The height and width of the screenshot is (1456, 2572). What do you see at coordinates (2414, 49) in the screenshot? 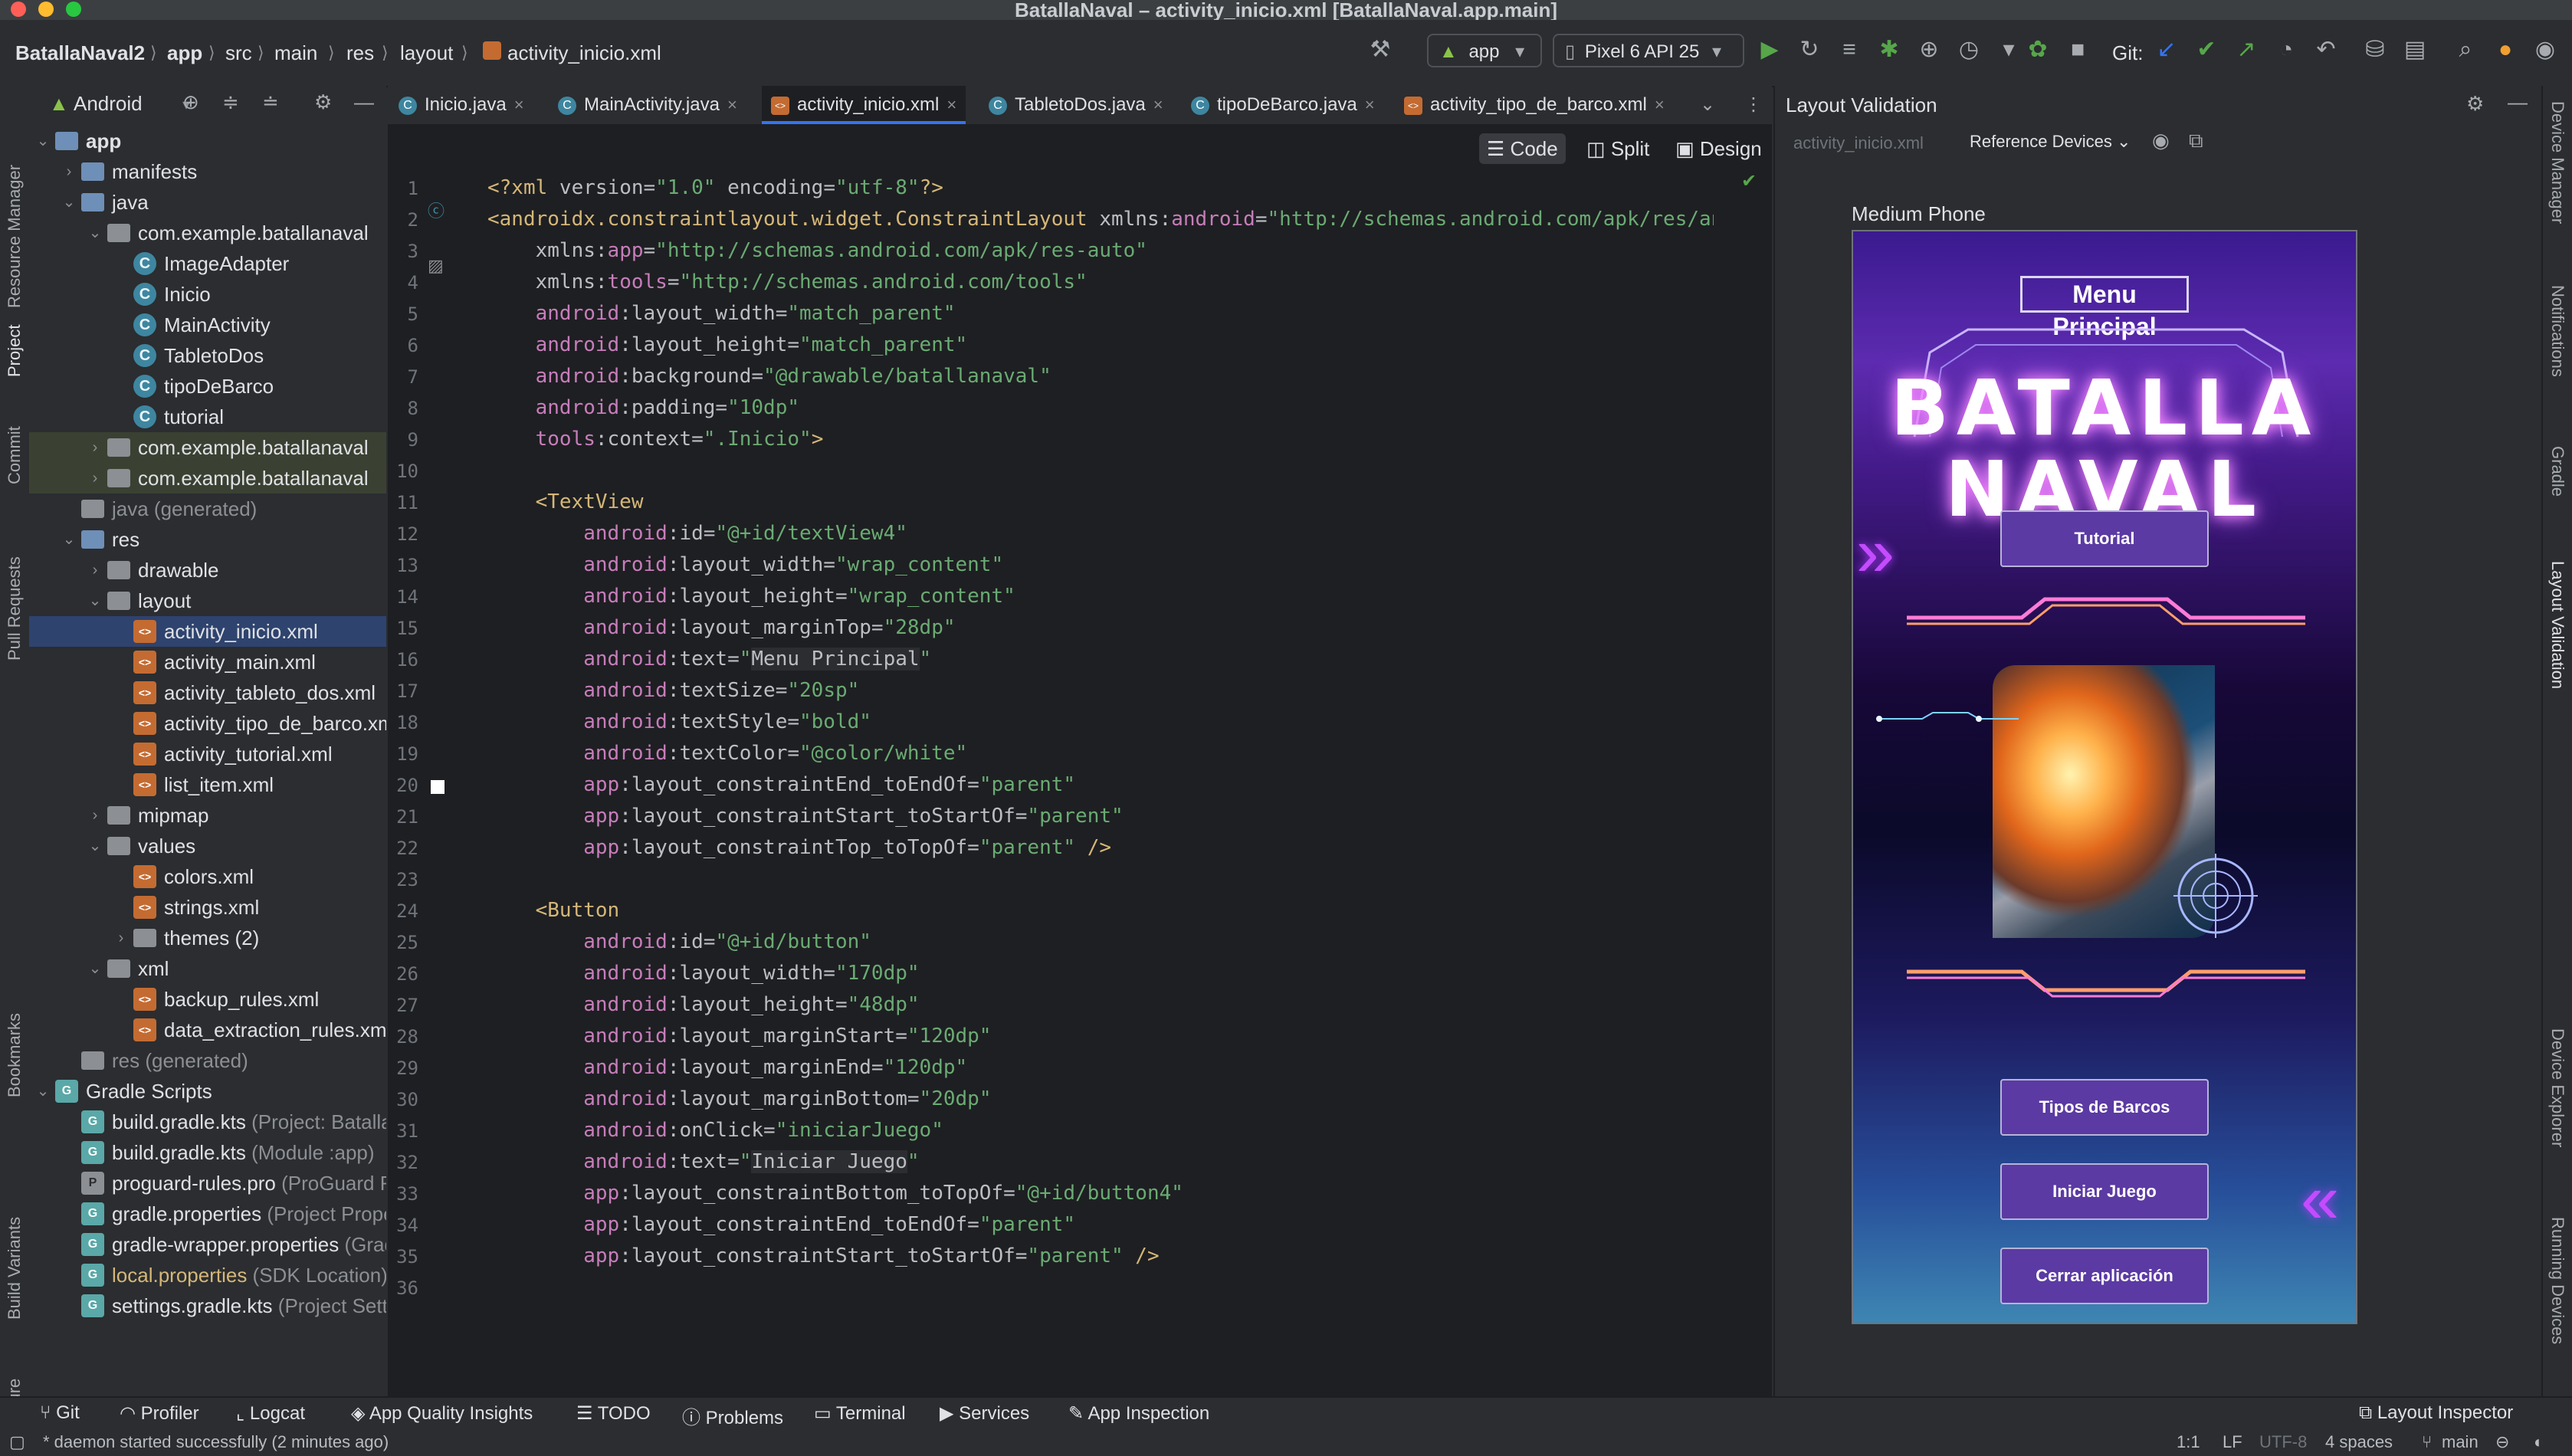
I see `sdk-manager-icon: ▤` at bounding box center [2414, 49].